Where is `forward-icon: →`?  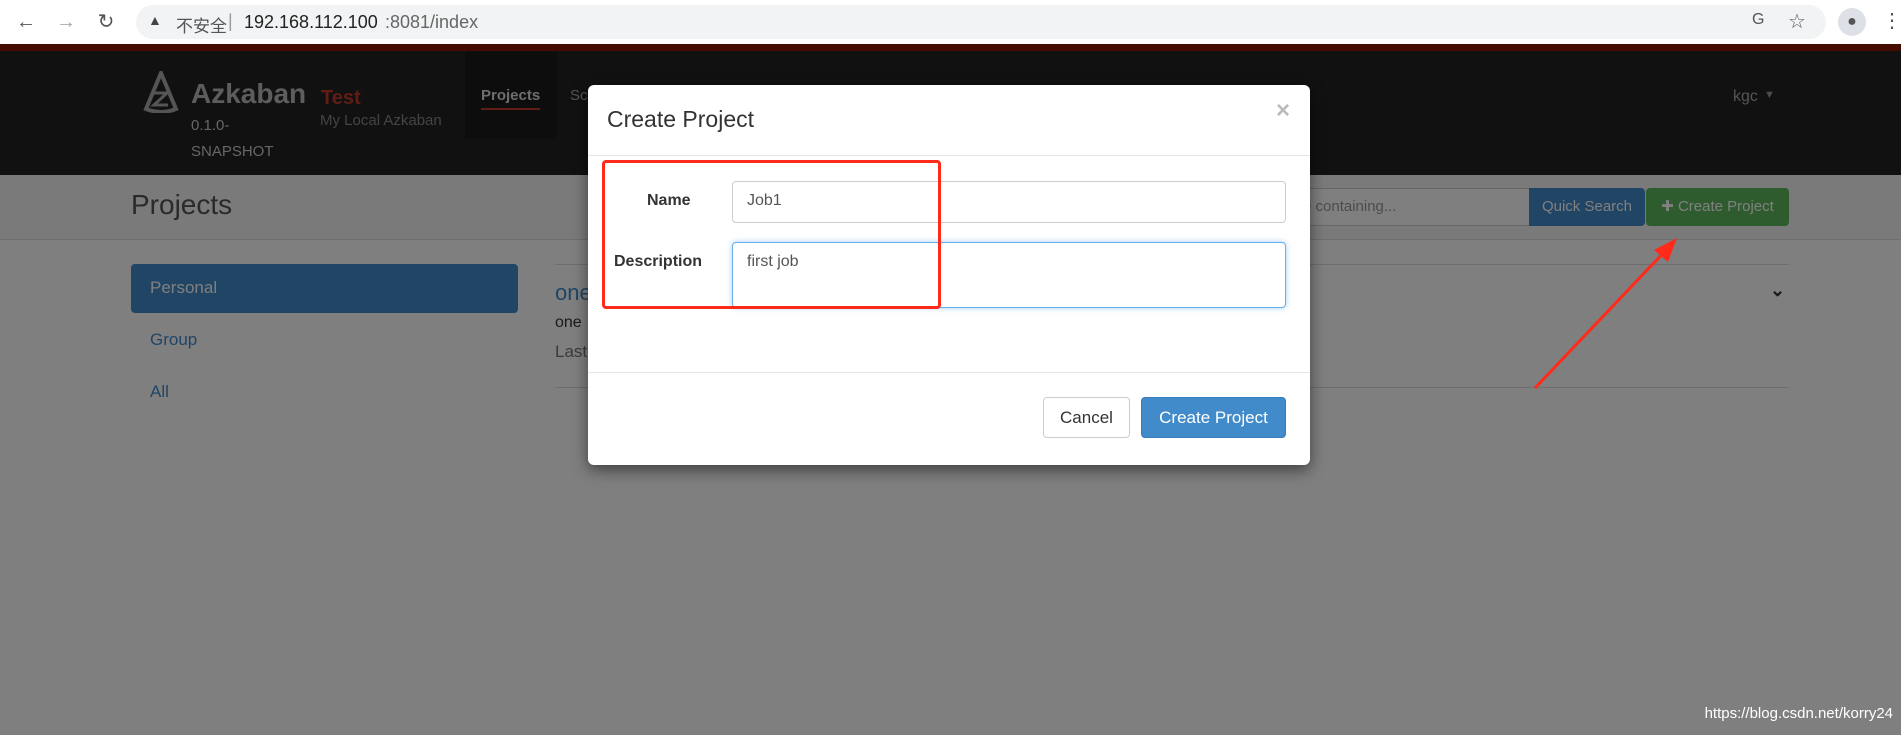
forward-icon: → is located at coordinates (66, 22).